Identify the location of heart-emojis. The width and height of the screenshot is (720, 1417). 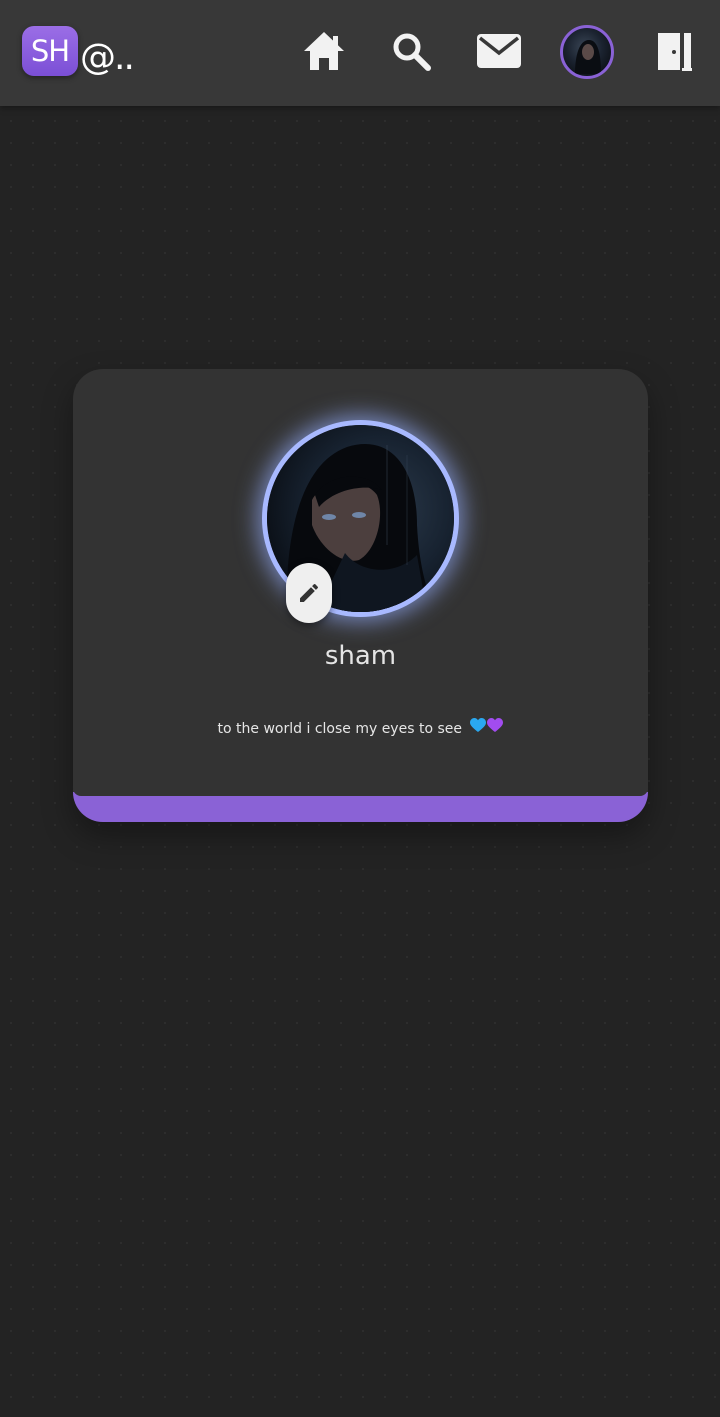
(487, 729).